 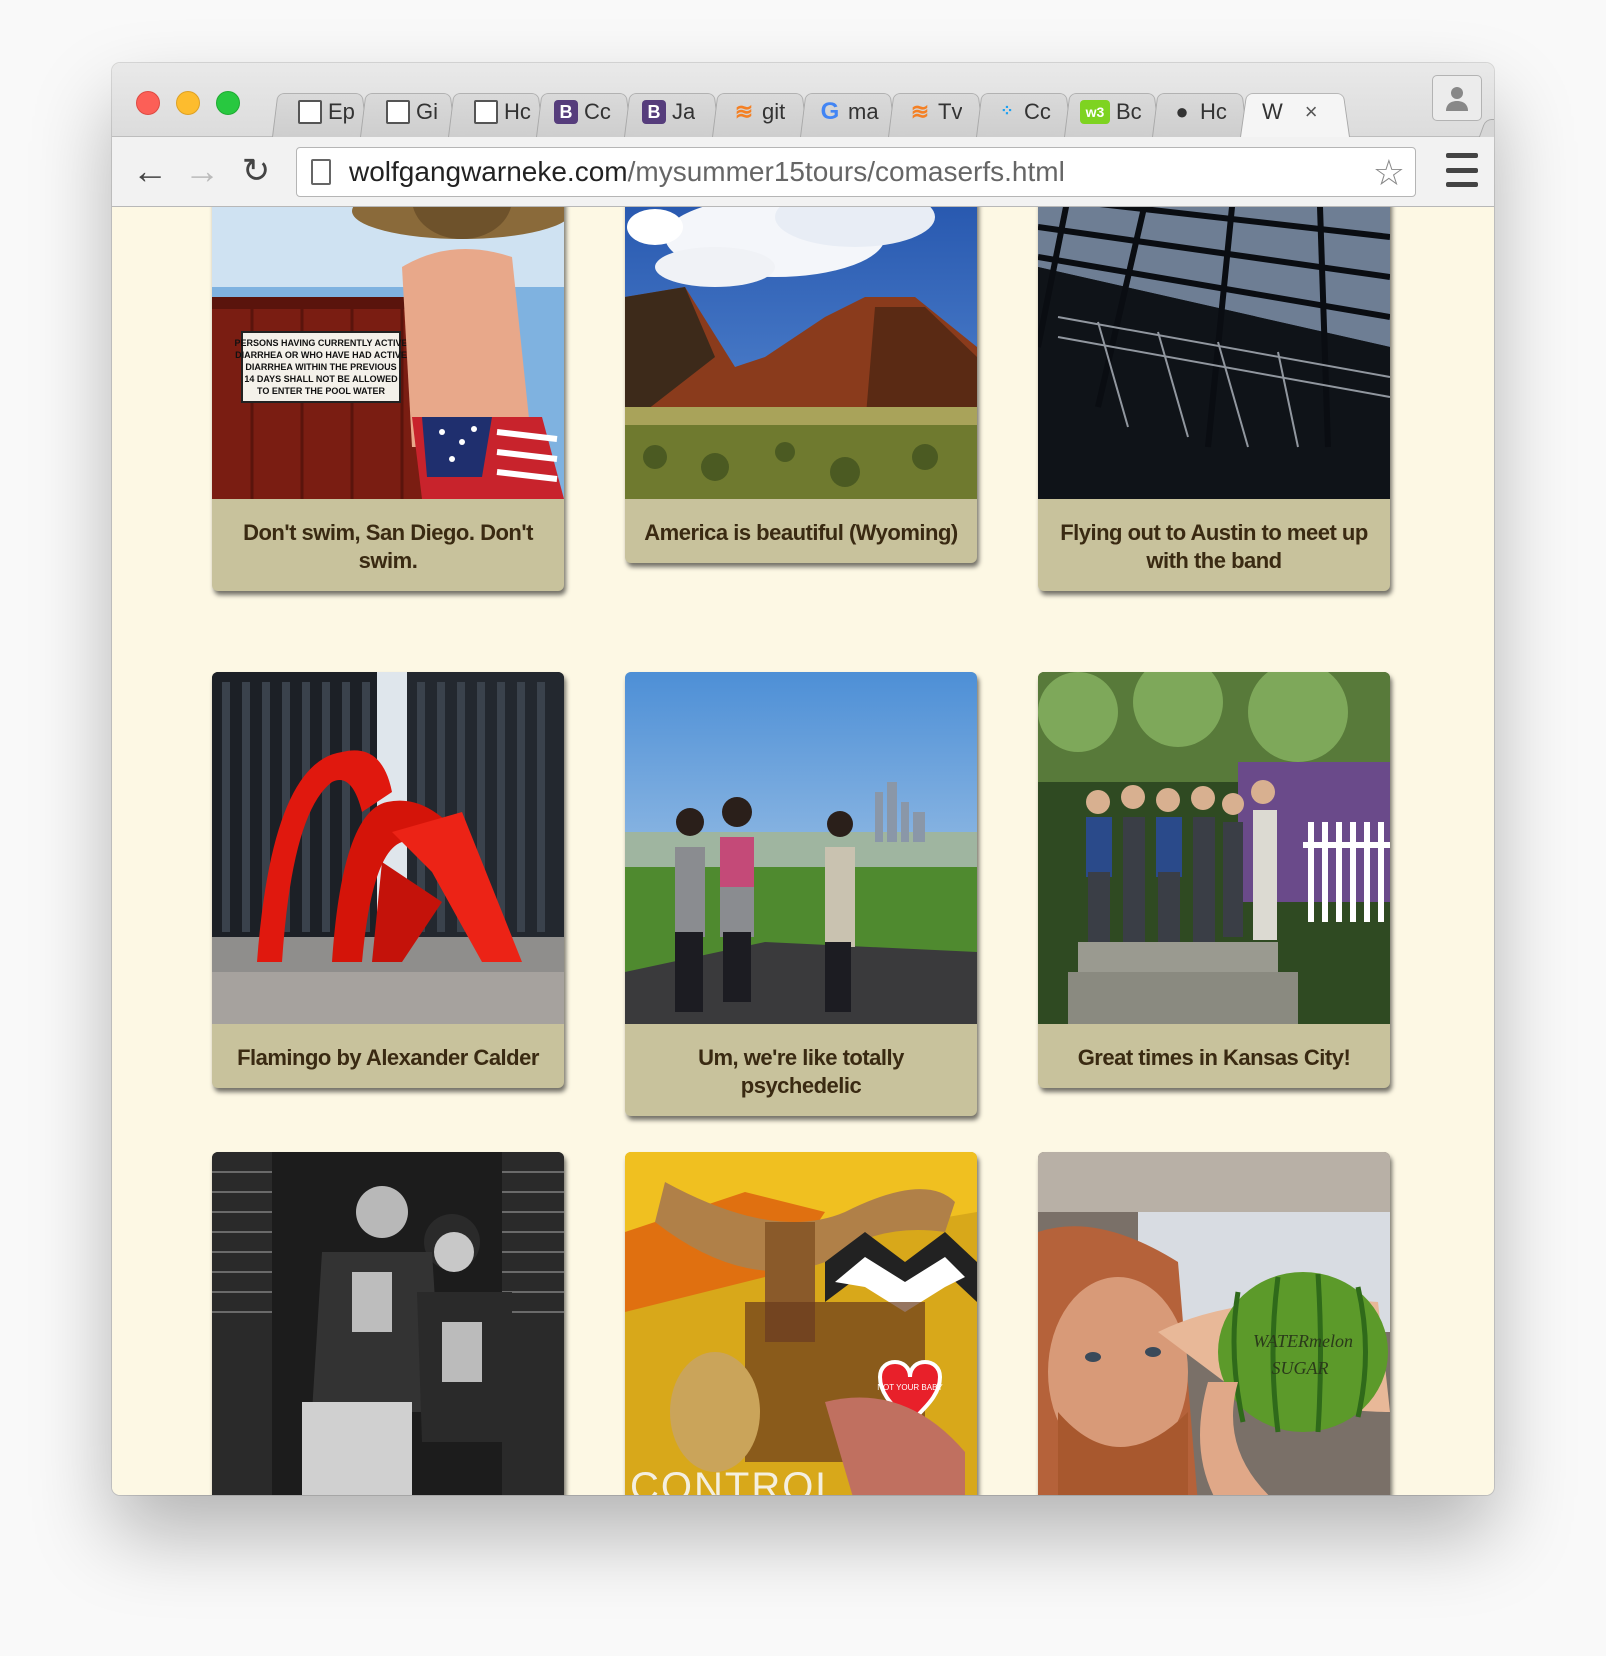 What do you see at coordinates (427, 111) in the screenshot?
I see `tab-label: Gi` at bounding box center [427, 111].